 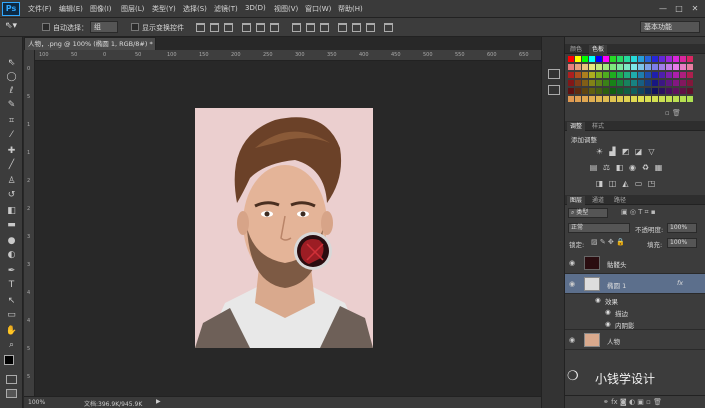 What do you see at coordinates (90, 43) in the screenshot?
I see `document-tab: 人物，.png @ 100% (椭圆 1, RGB/8#) *` at bounding box center [90, 43].